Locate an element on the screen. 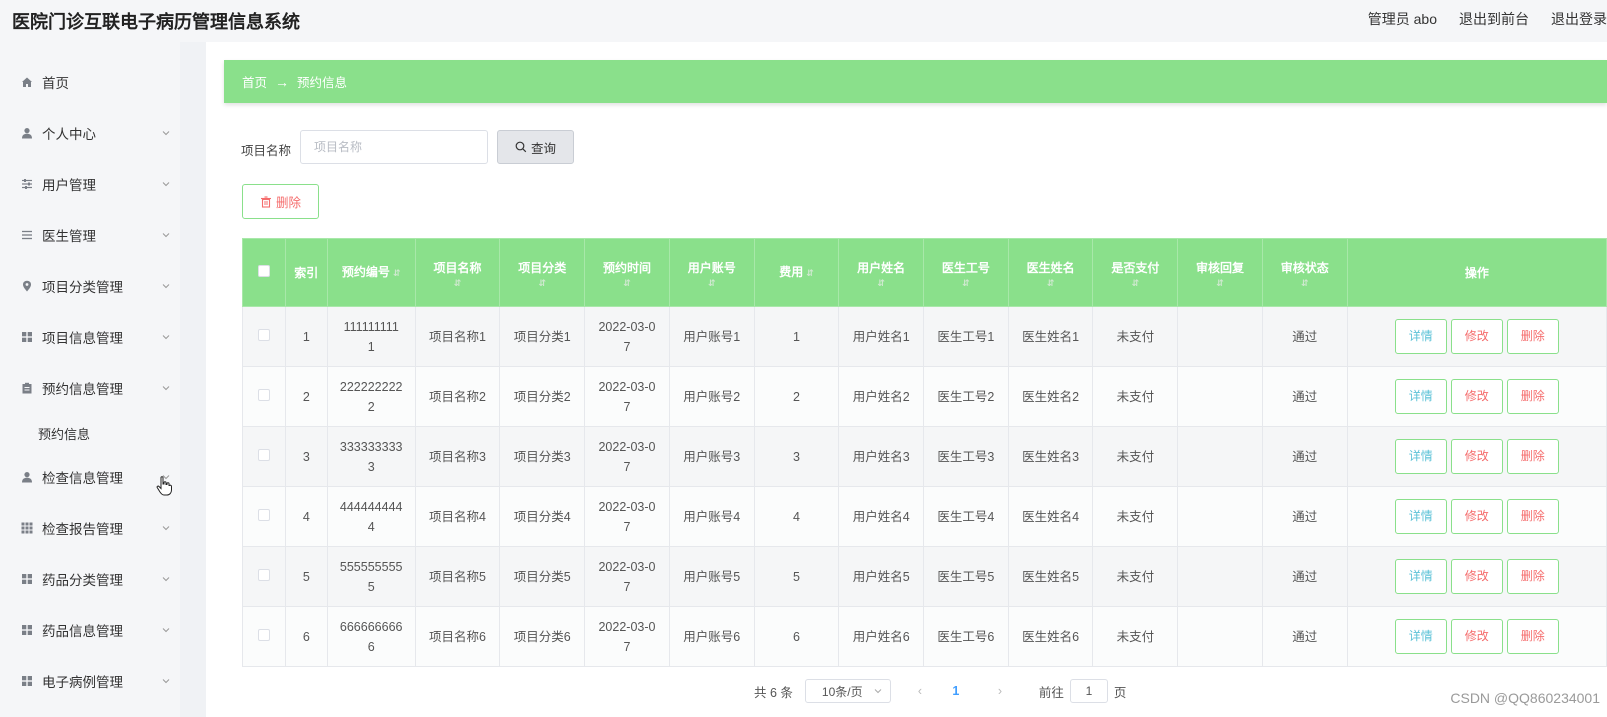 Image resolution: width=1607 pixels, height=717 pixels. sidebar-item-11: 电子病例管理 is located at coordinates (90, 680).